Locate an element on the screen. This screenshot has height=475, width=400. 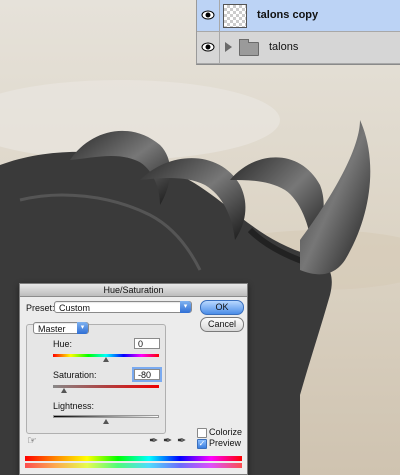
saturation-label: Saturation: is located at coordinates (75, 375).